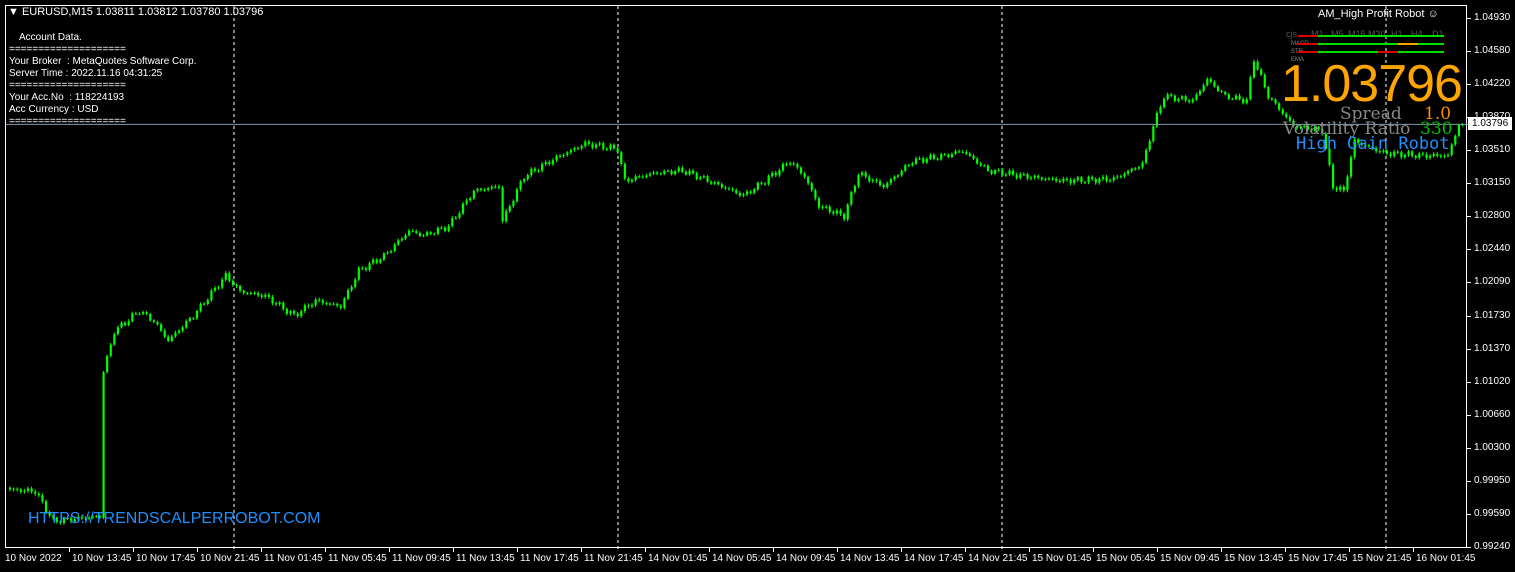 This screenshot has width=1515, height=572. Describe the element at coordinates (1318, 558) in the screenshot. I see `time-tick-label: 15 Nov 17:45` at that location.